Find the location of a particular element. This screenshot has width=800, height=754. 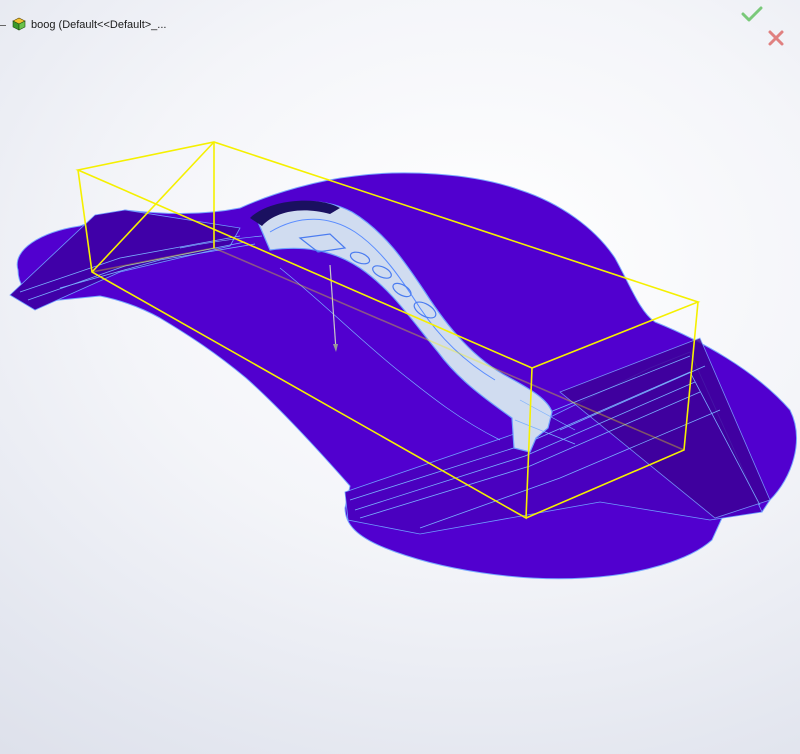

ok-button is located at coordinates (752, 14).